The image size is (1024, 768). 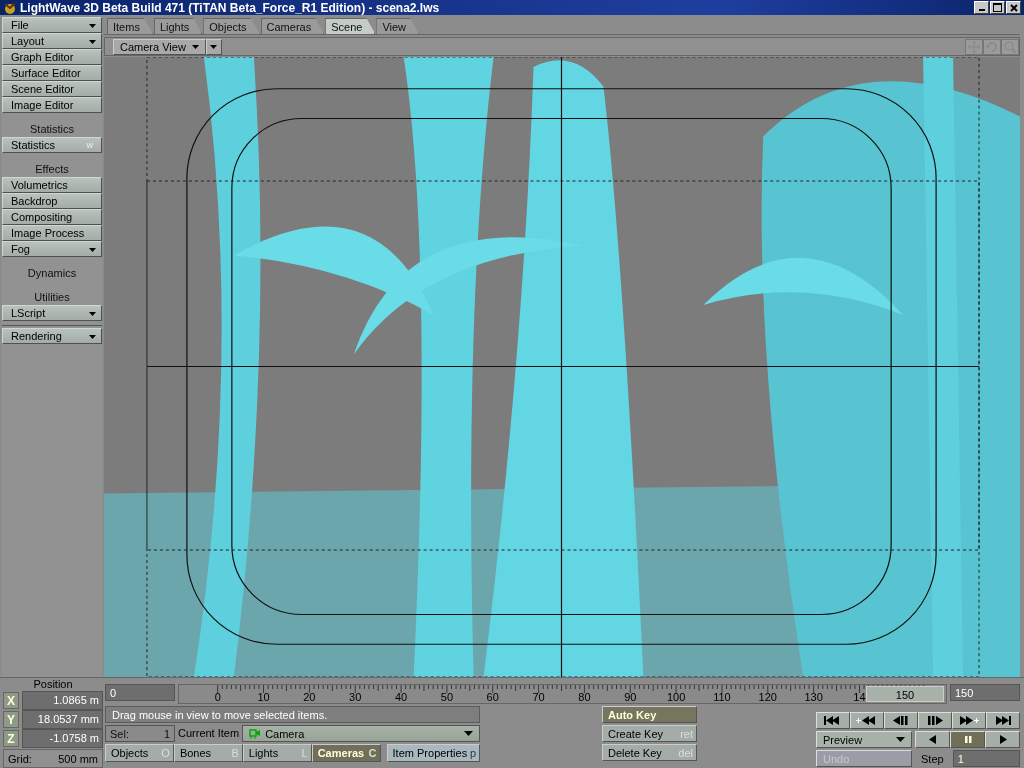 I want to click on pause-icon, so click(x=967, y=739).